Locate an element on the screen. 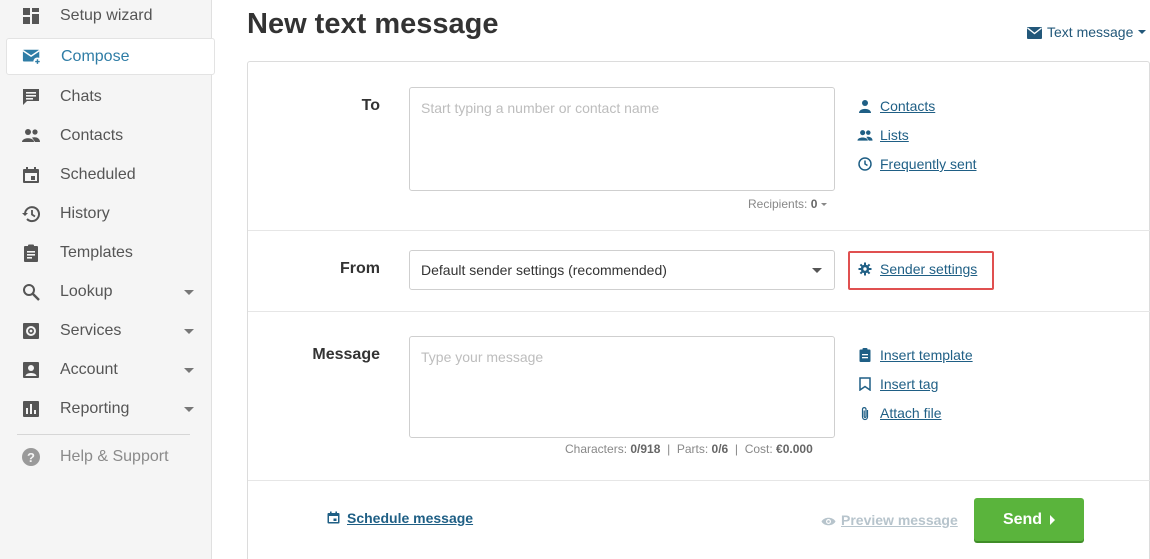 The height and width of the screenshot is (559, 1150). lists-link: Lists is located at coordinates (883, 135).